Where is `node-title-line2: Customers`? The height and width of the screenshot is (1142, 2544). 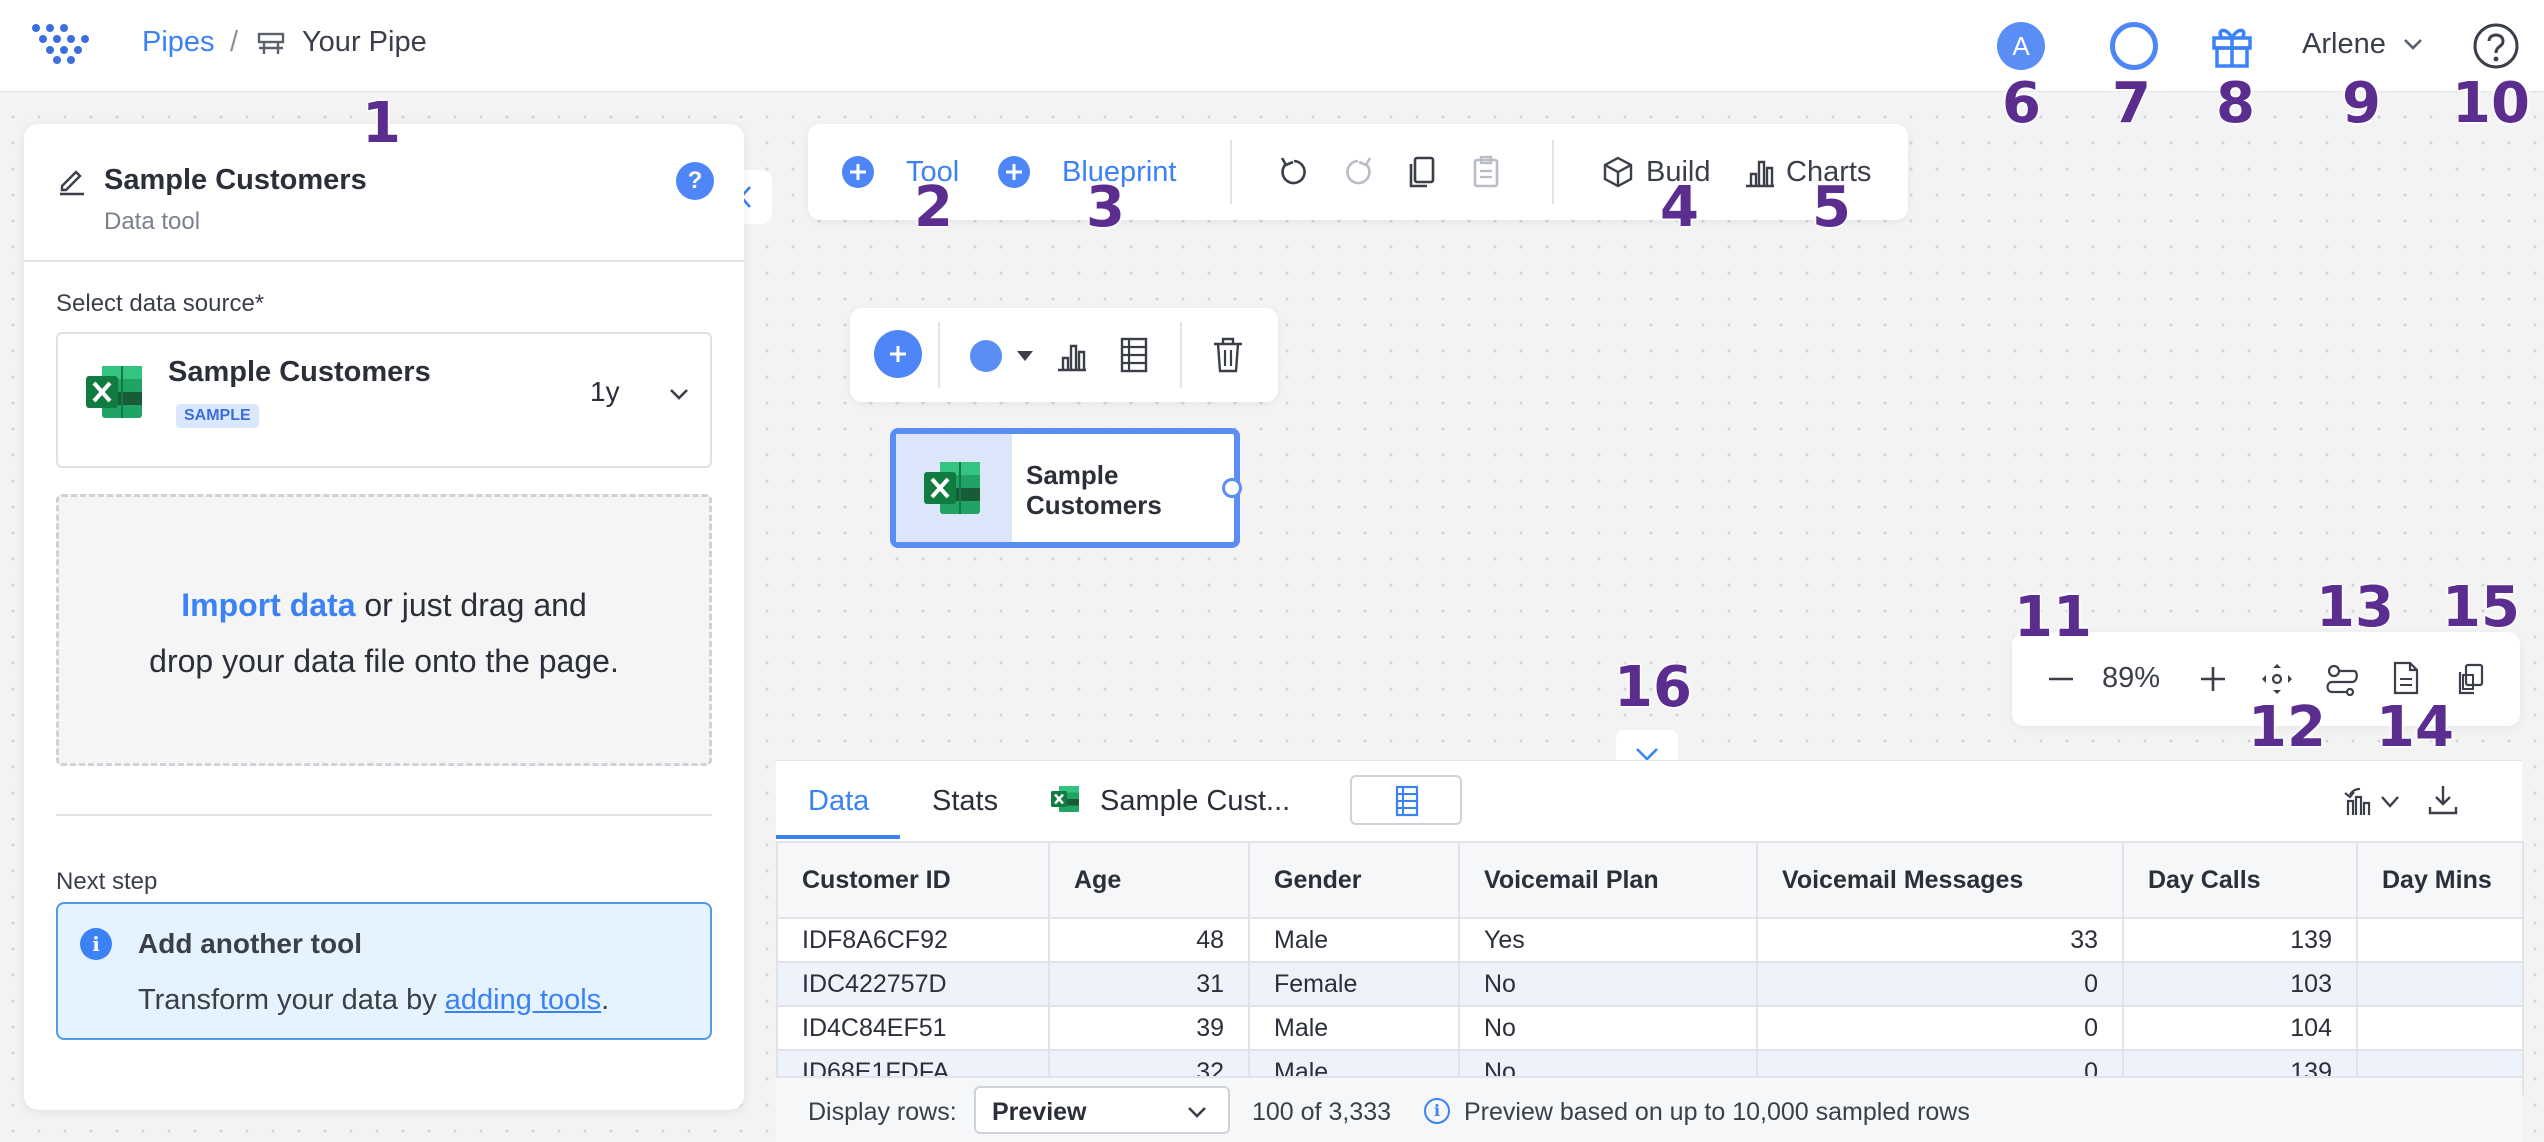
node-title-line2: Customers is located at coordinates (1094, 505).